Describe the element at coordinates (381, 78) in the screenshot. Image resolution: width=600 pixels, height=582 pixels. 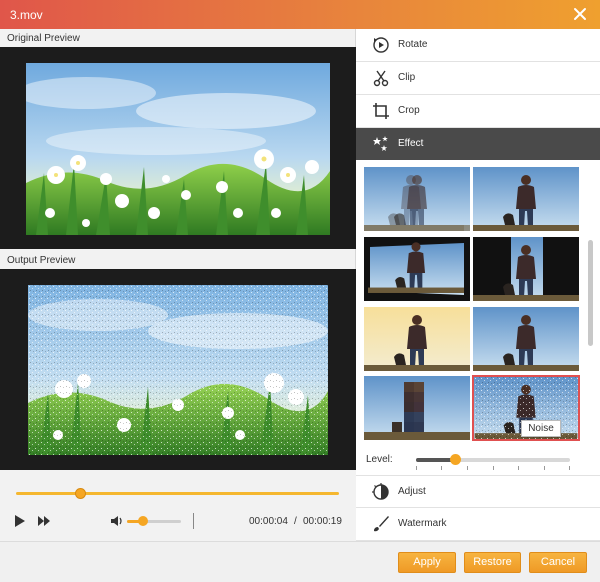
I see `scissors-icon` at that location.